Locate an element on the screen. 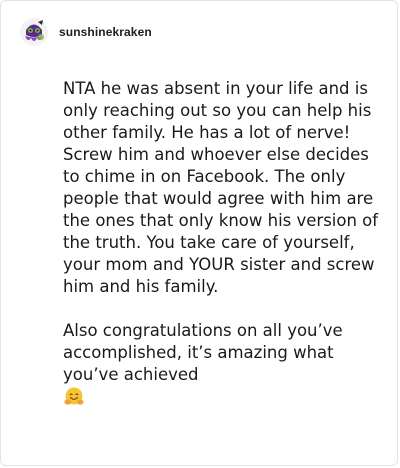 The height and width of the screenshot is (468, 400). hugging-face-emoji-icon is located at coordinates (74, 397).